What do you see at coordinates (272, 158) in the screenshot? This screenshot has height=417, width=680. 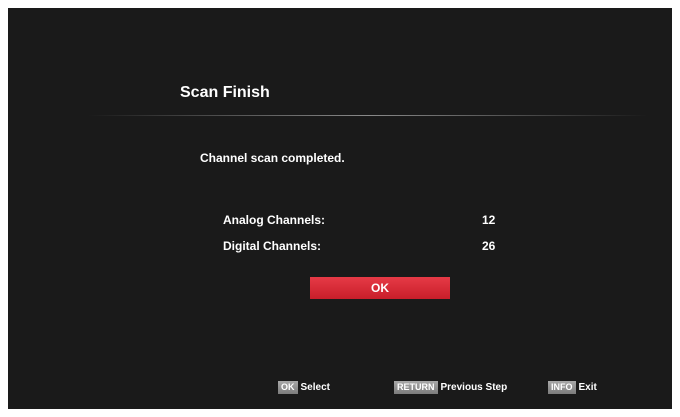 I see `scan-message: Channel scan completed.` at bounding box center [272, 158].